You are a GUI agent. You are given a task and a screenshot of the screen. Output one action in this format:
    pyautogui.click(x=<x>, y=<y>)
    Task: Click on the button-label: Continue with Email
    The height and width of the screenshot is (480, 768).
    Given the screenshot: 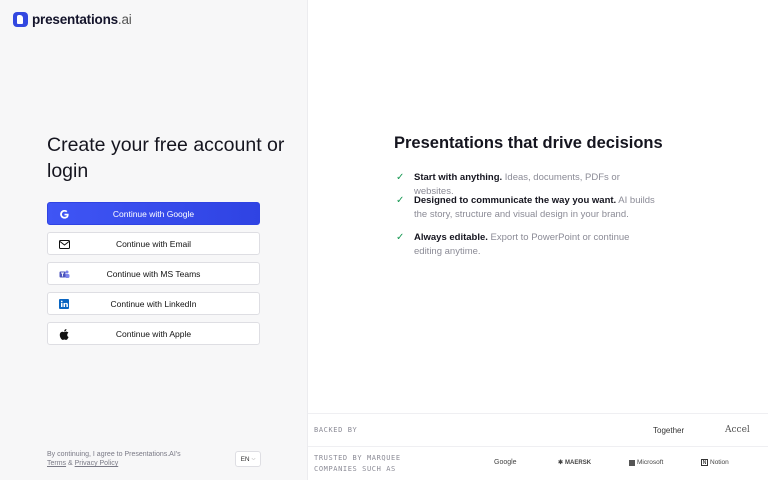 What is the action you would take?
    pyautogui.click(x=153, y=243)
    